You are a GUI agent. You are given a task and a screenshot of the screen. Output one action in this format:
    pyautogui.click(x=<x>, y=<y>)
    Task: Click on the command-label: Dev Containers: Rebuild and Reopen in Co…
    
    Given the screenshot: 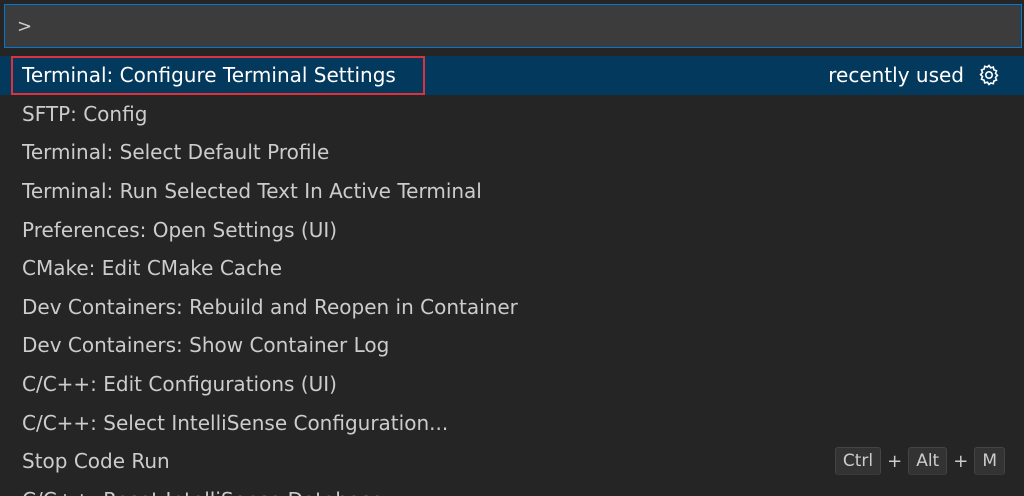 What is the action you would take?
    pyautogui.click(x=270, y=306)
    